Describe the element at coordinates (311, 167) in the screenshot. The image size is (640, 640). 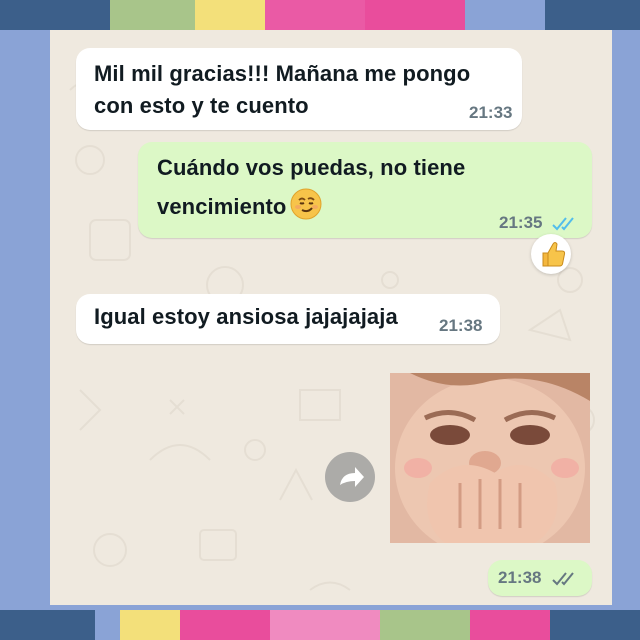
I see `message-text: Cuándo vos puedas, no tiene` at that location.